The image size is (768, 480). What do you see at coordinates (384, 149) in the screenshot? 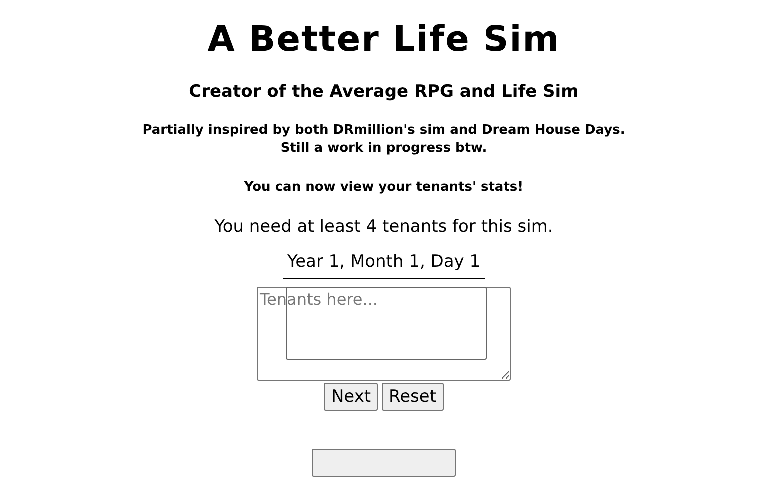
I see `note-text: Still a work in progress btw.` at bounding box center [384, 149].